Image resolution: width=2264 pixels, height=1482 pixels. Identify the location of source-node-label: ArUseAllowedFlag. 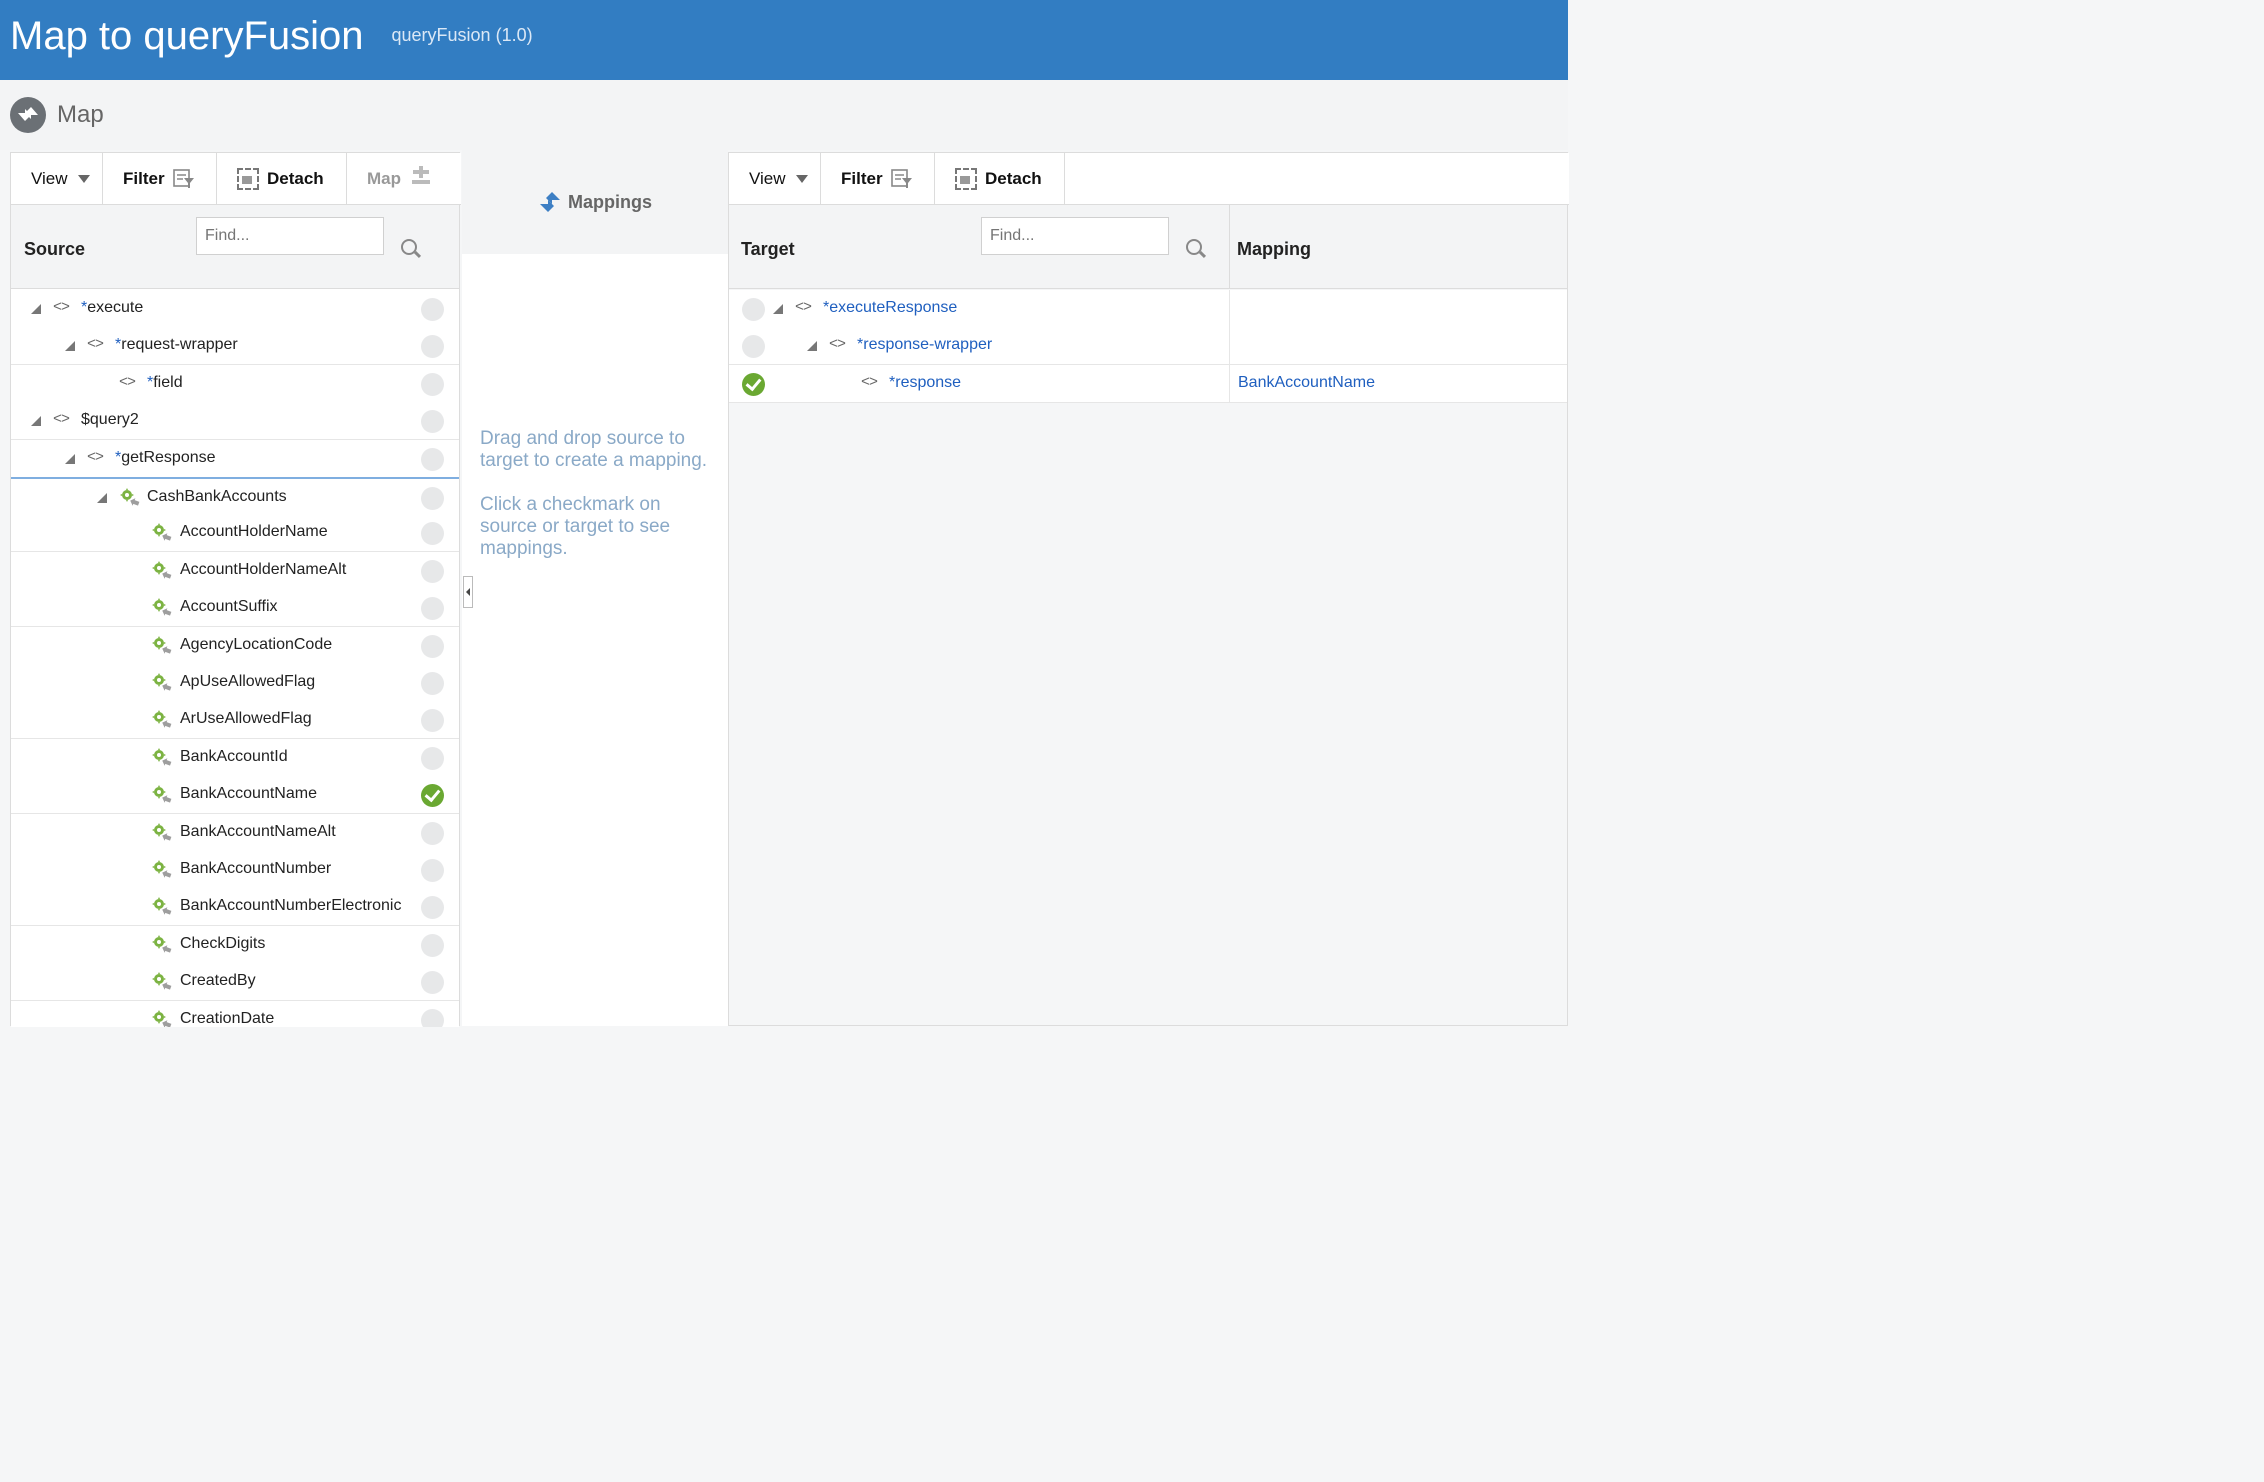
(246, 719).